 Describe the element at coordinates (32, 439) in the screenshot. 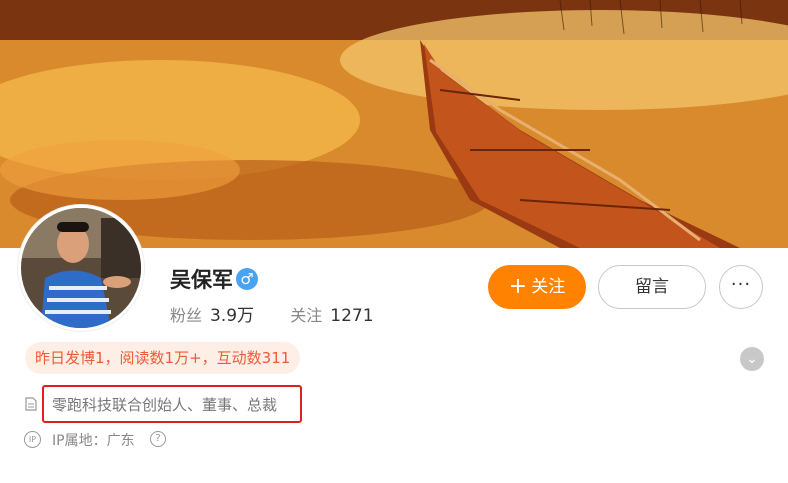

I see `ip-icon: IP` at that location.